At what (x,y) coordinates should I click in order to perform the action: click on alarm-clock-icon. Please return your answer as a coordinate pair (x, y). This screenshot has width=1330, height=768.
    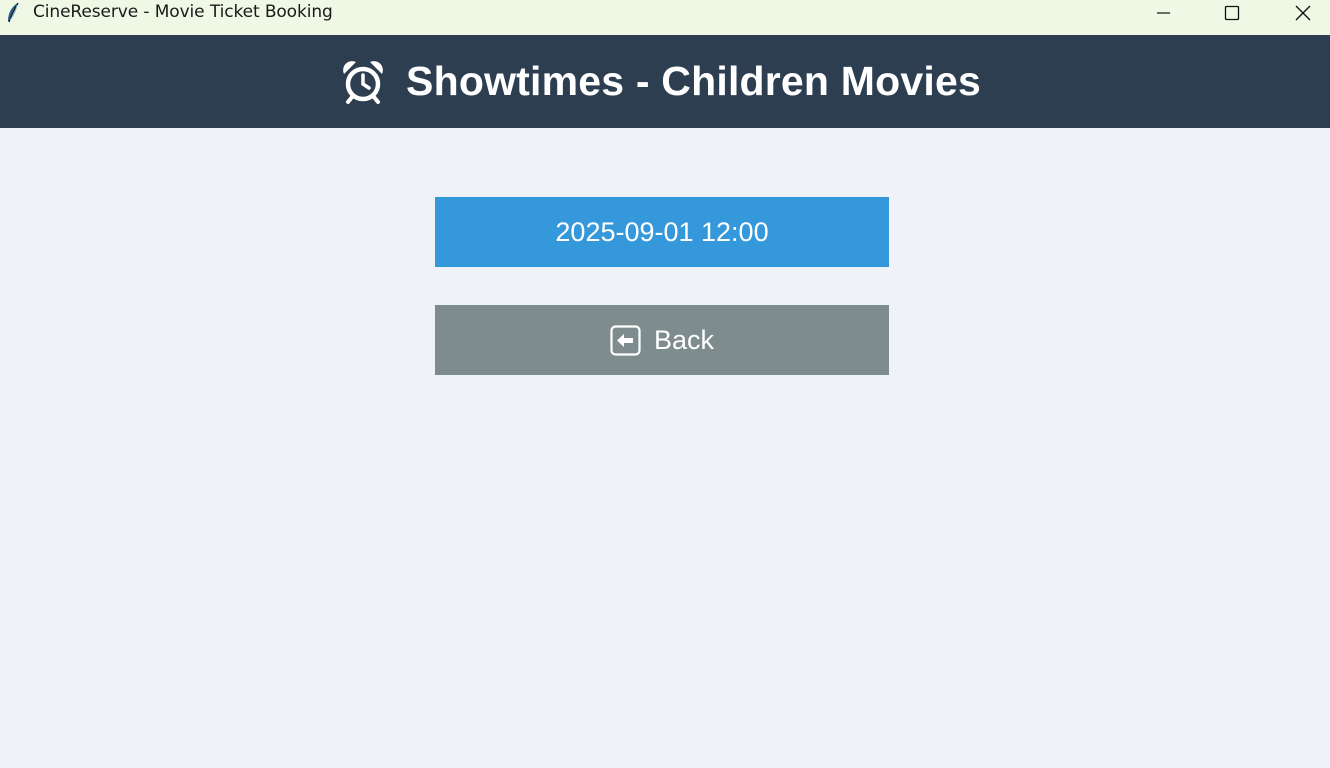
    Looking at the image, I should click on (363, 82).